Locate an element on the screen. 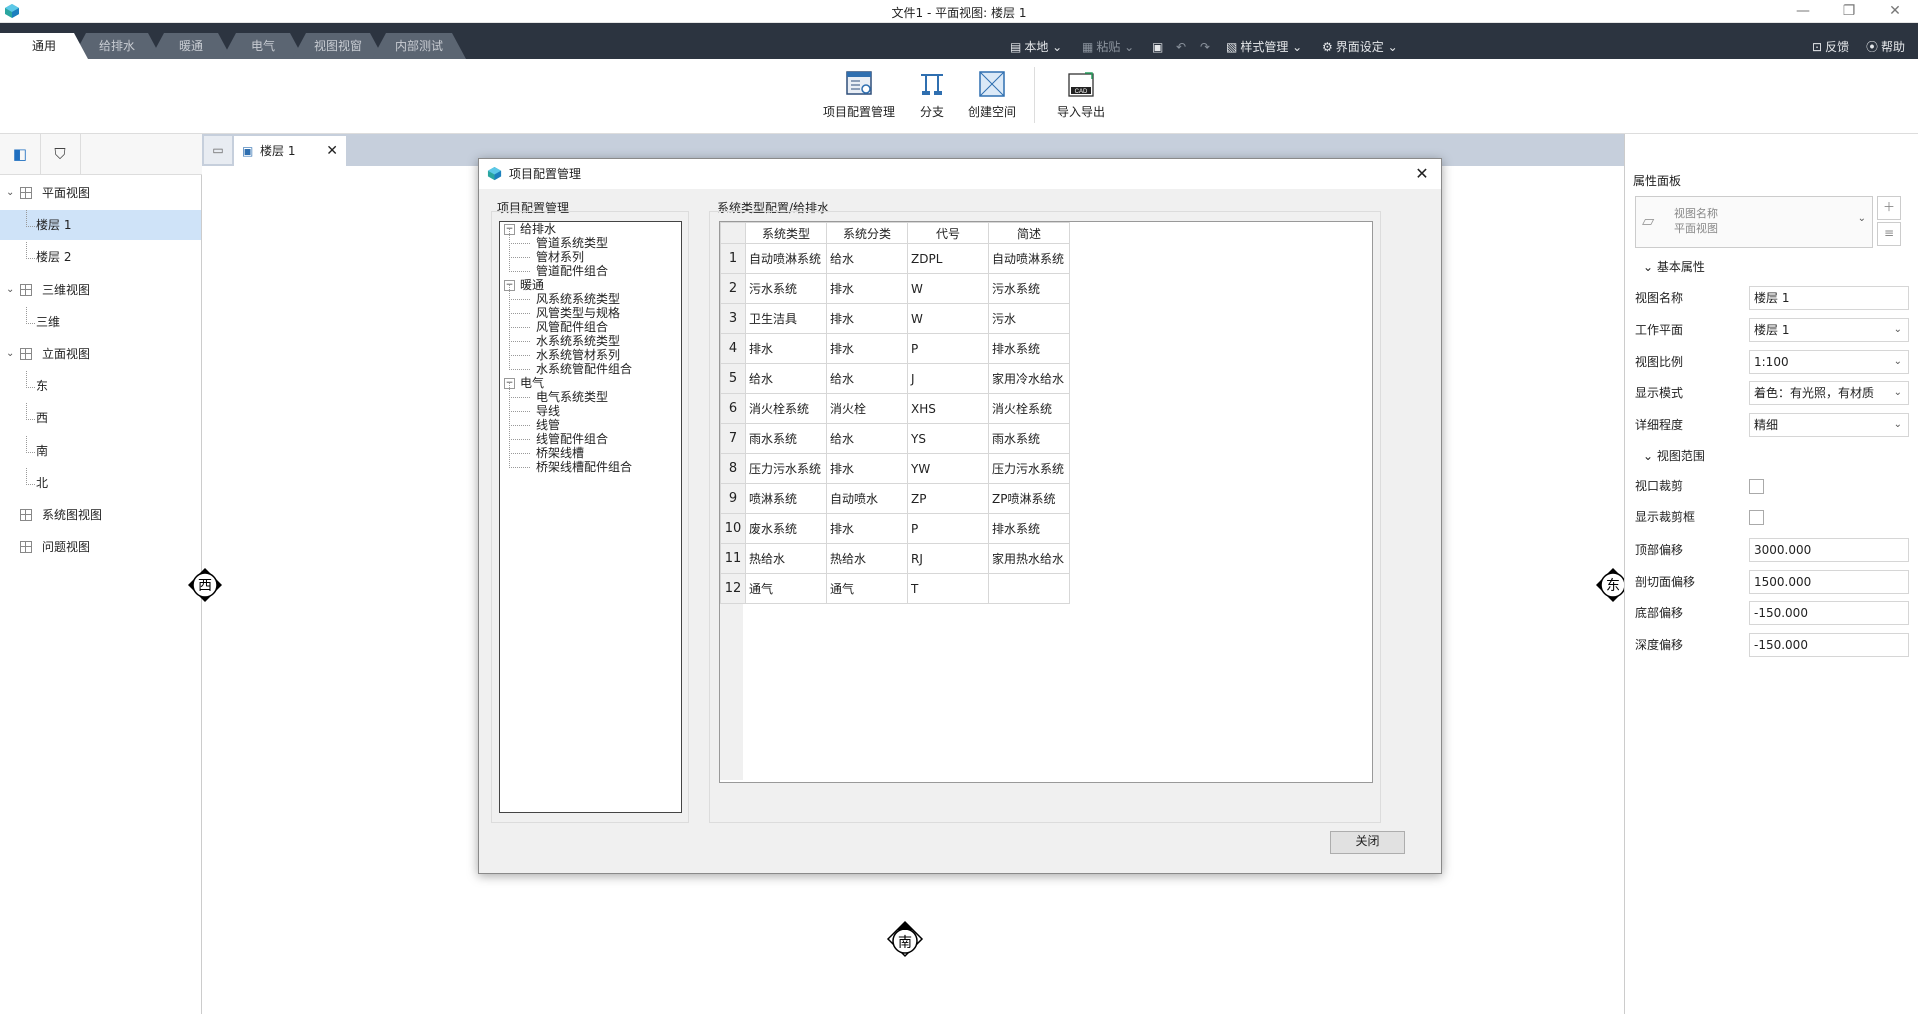 The width and height of the screenshot is (1918, 1014). tree-item-row: 楼层 2 is located at coordinates (100, 257).